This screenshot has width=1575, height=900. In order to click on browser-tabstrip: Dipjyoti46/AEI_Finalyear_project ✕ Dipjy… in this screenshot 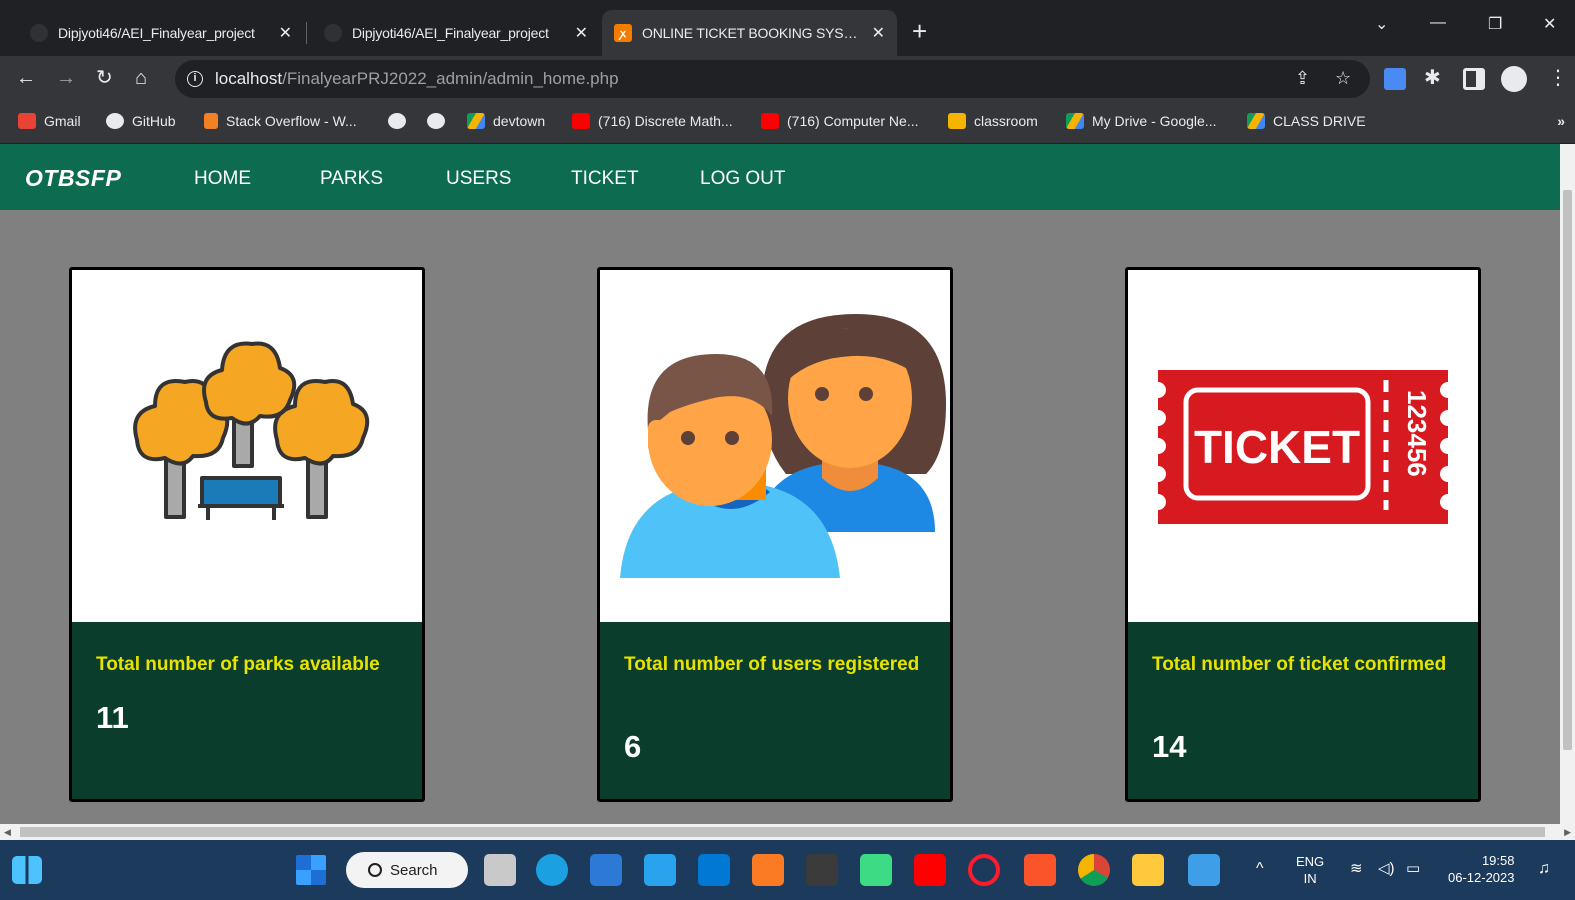, I will do `click(787, 28)`.